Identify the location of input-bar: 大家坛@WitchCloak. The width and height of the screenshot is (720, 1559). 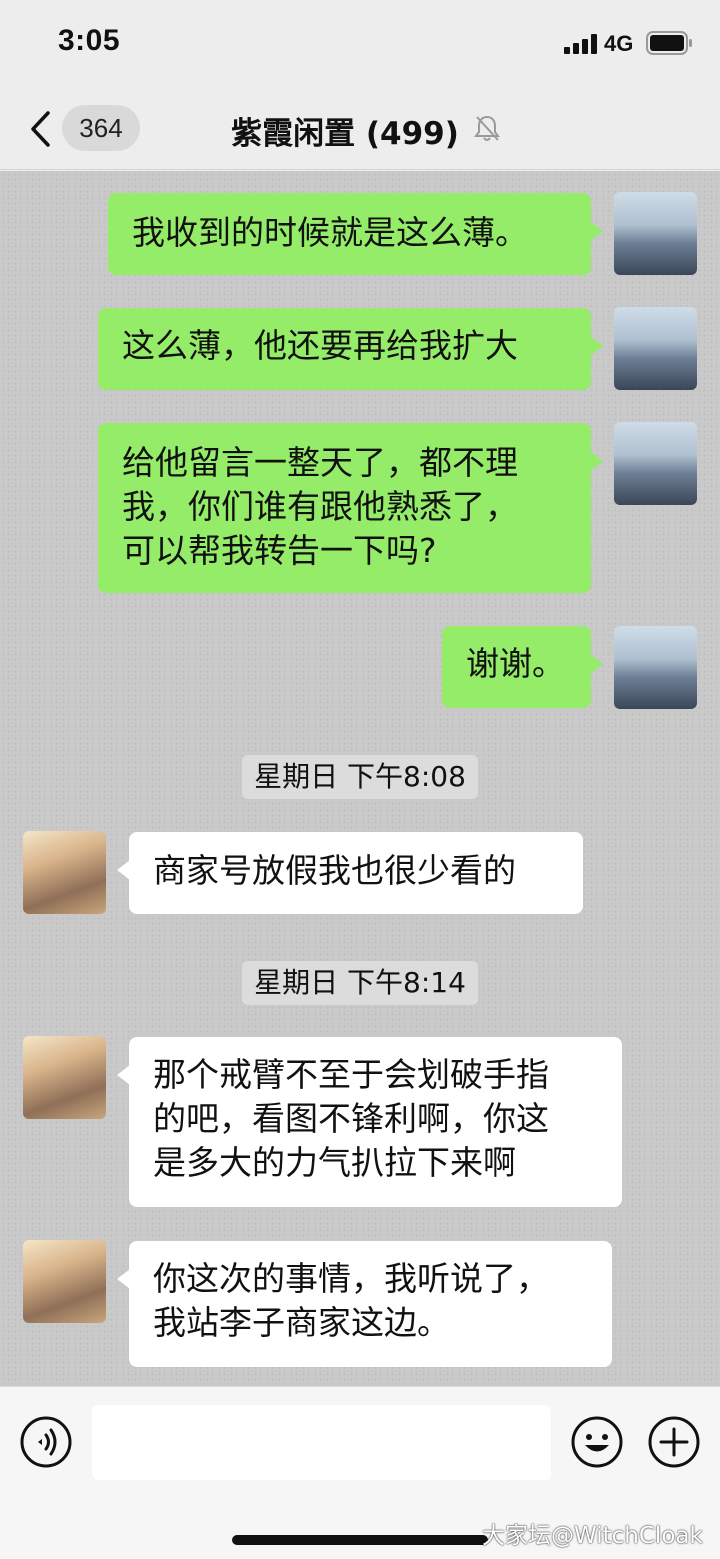
(360, 1472).